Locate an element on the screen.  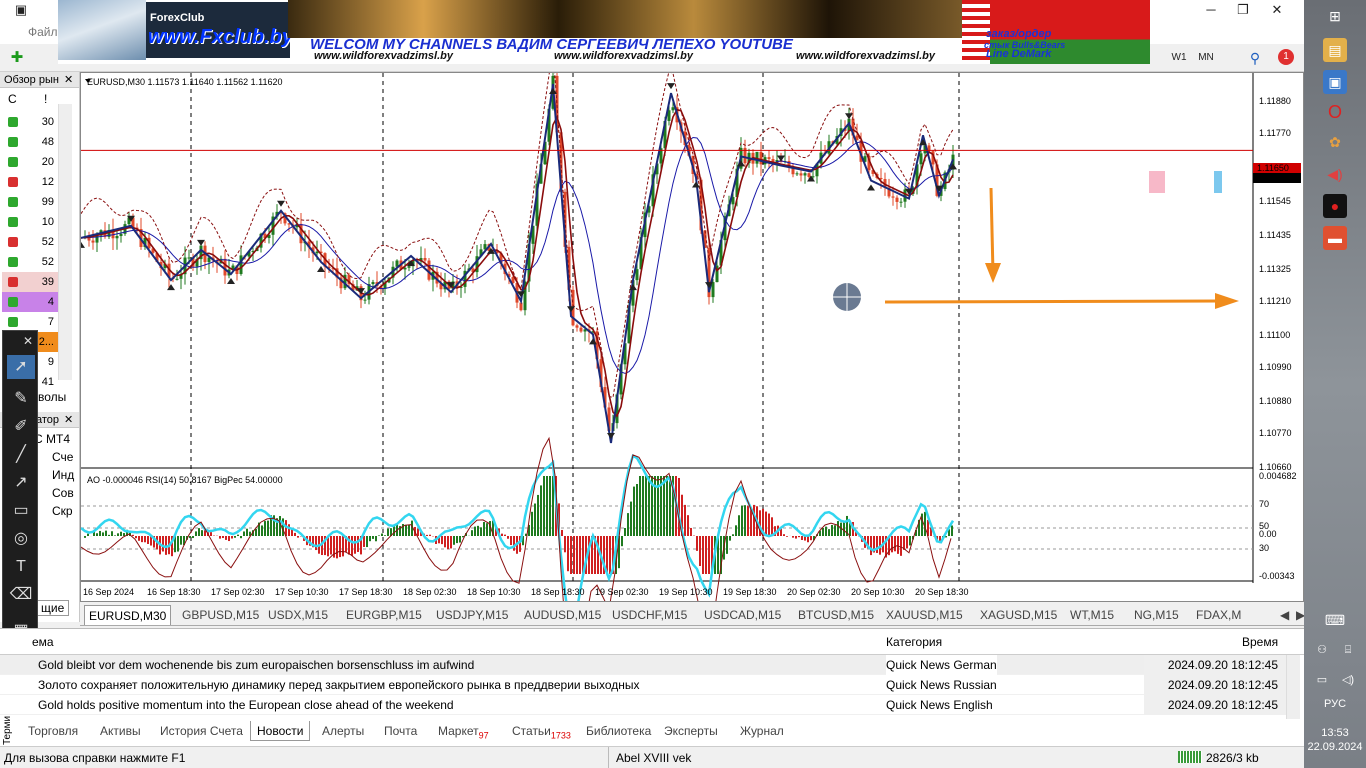
tf-w1: W1 is located at coordinates (1179, 58).